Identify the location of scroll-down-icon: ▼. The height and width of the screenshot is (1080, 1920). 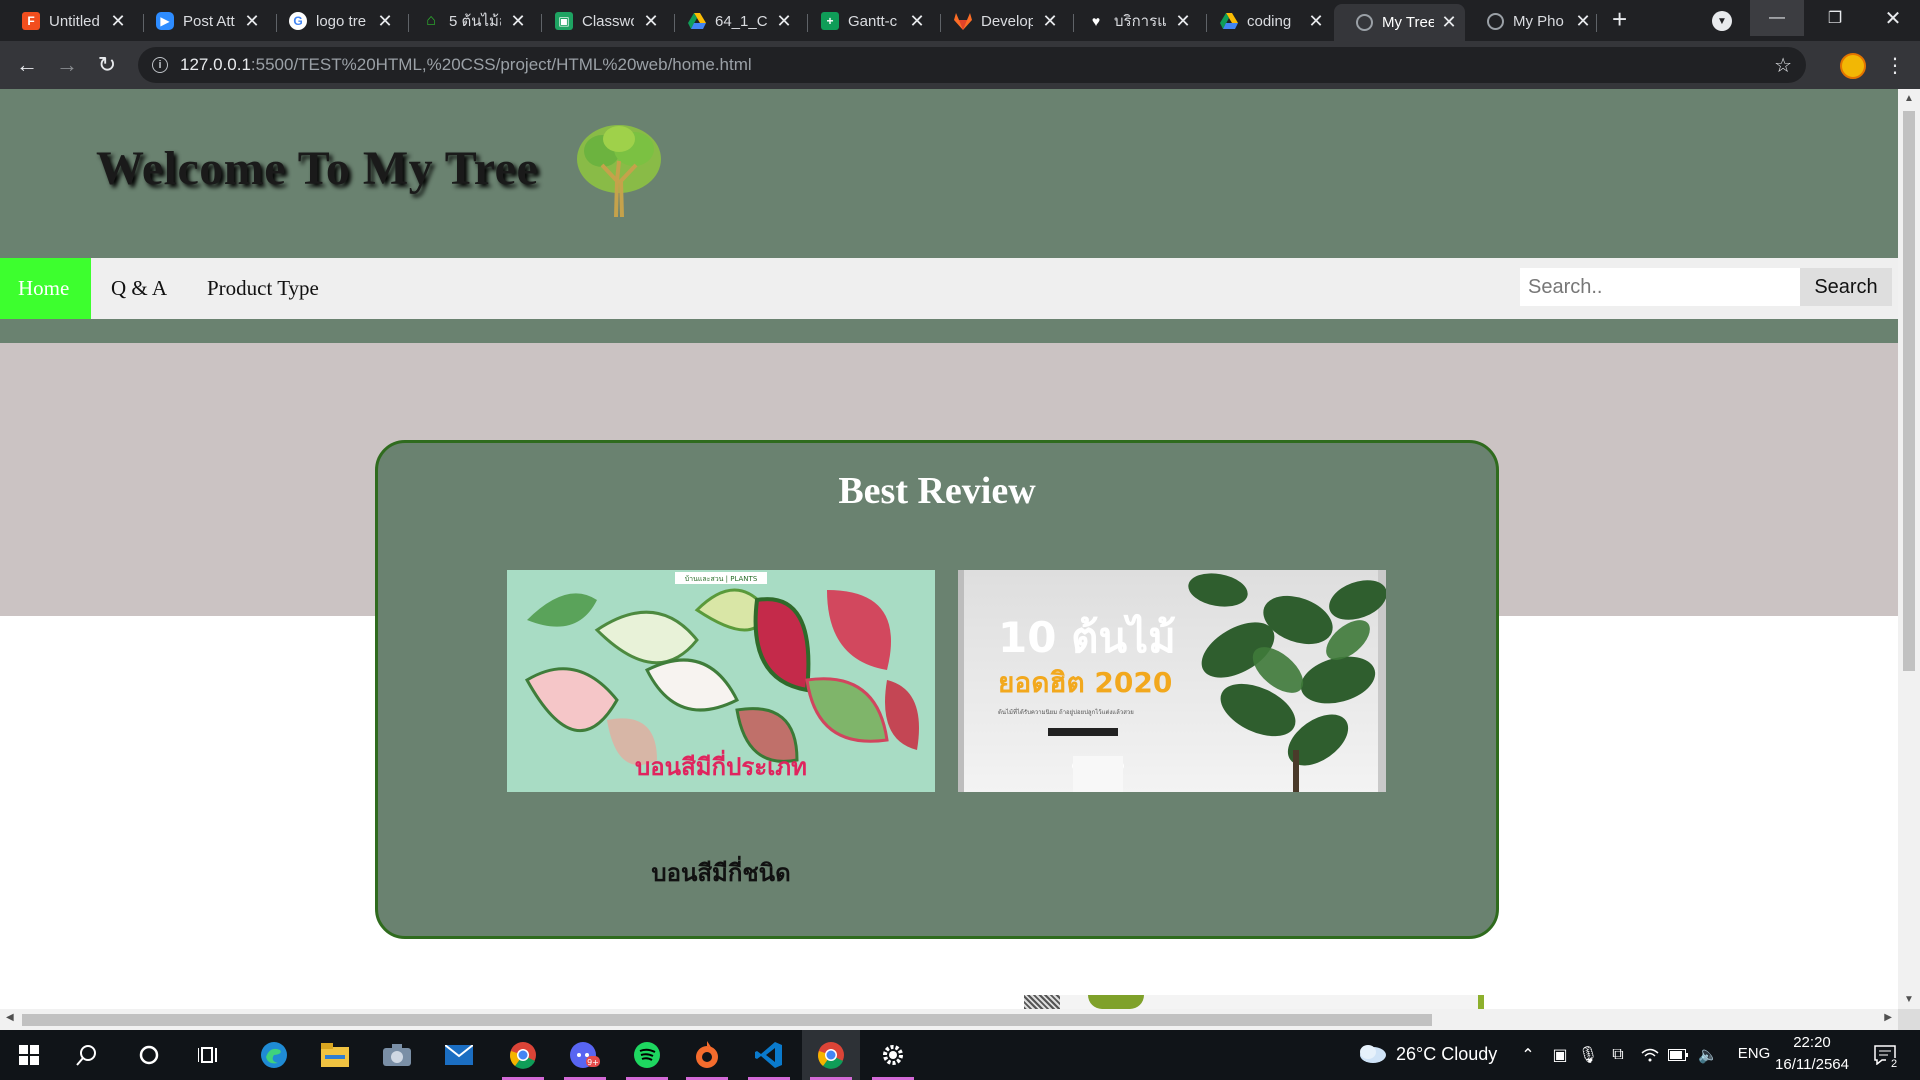
(1909, 999).